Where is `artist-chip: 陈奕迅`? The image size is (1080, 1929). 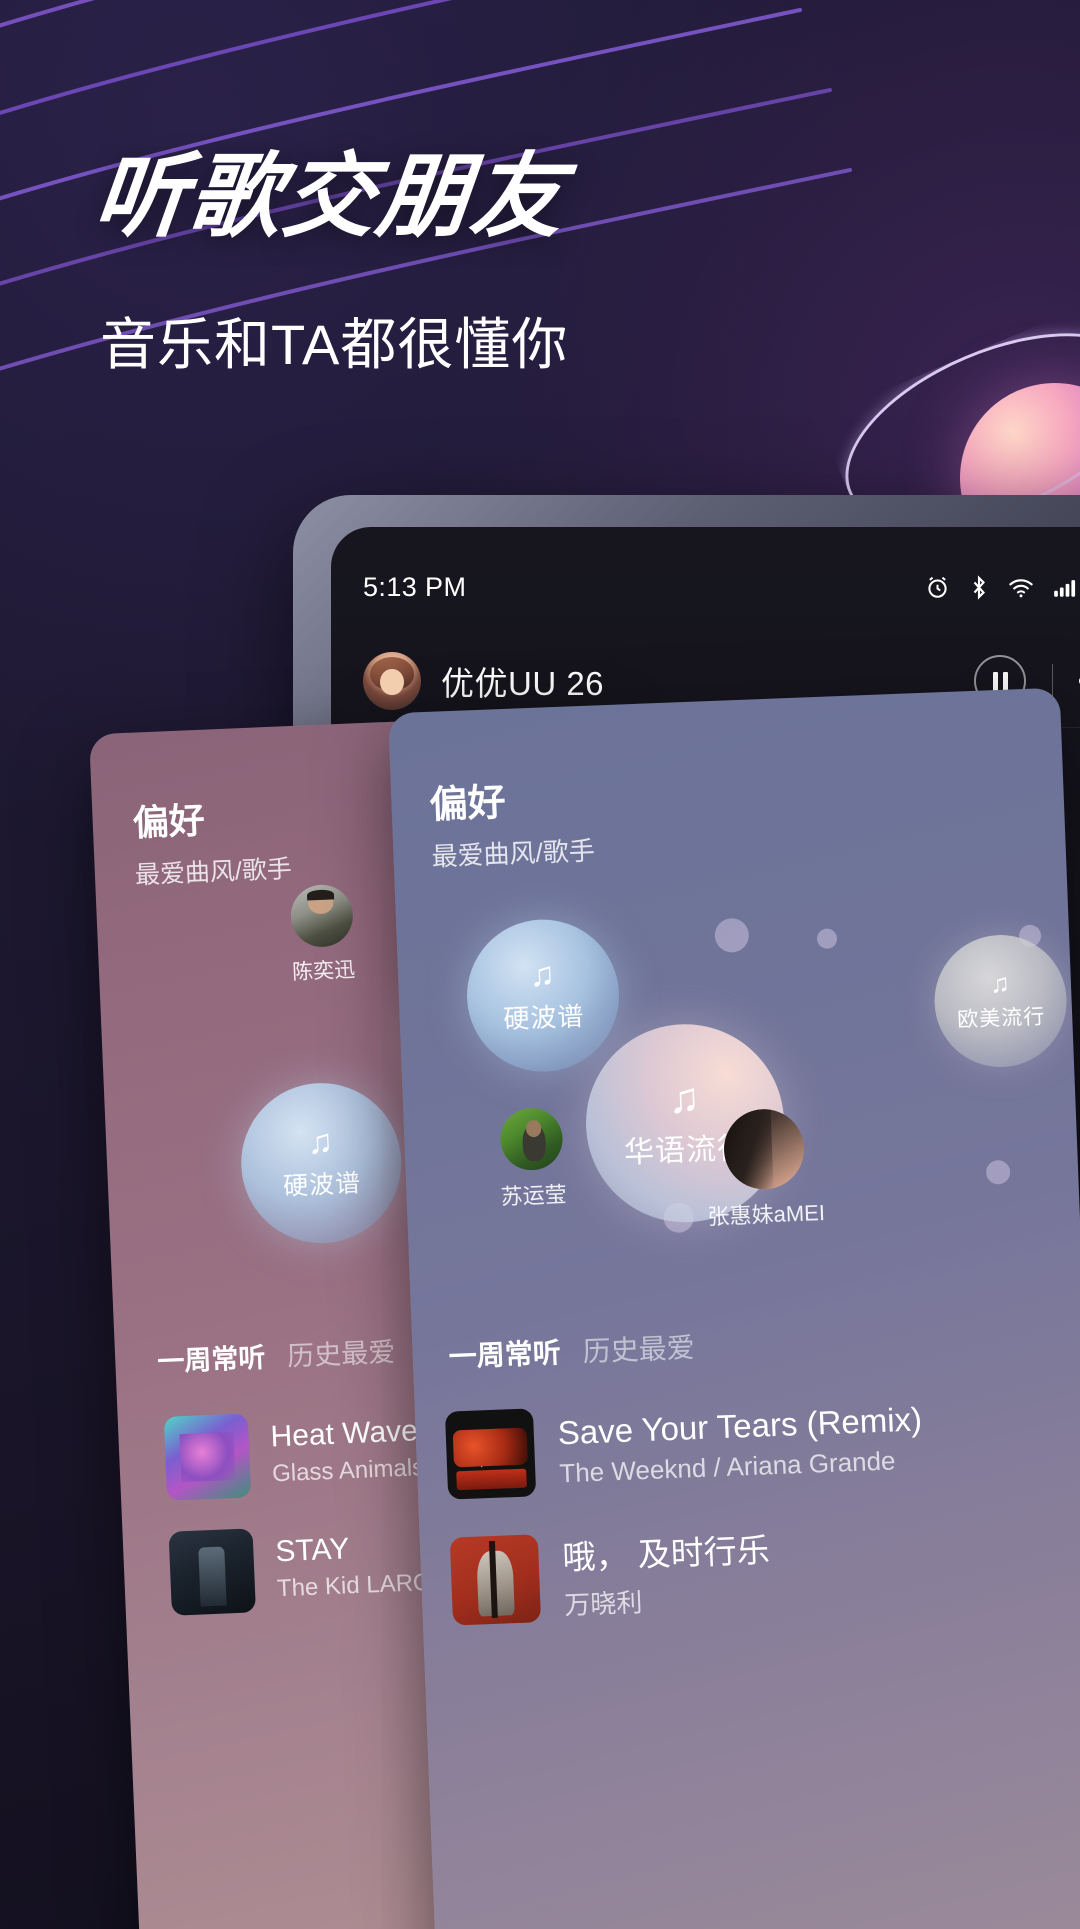 artist-chip: 陈奕迅 is located at coordinates (322, 935).